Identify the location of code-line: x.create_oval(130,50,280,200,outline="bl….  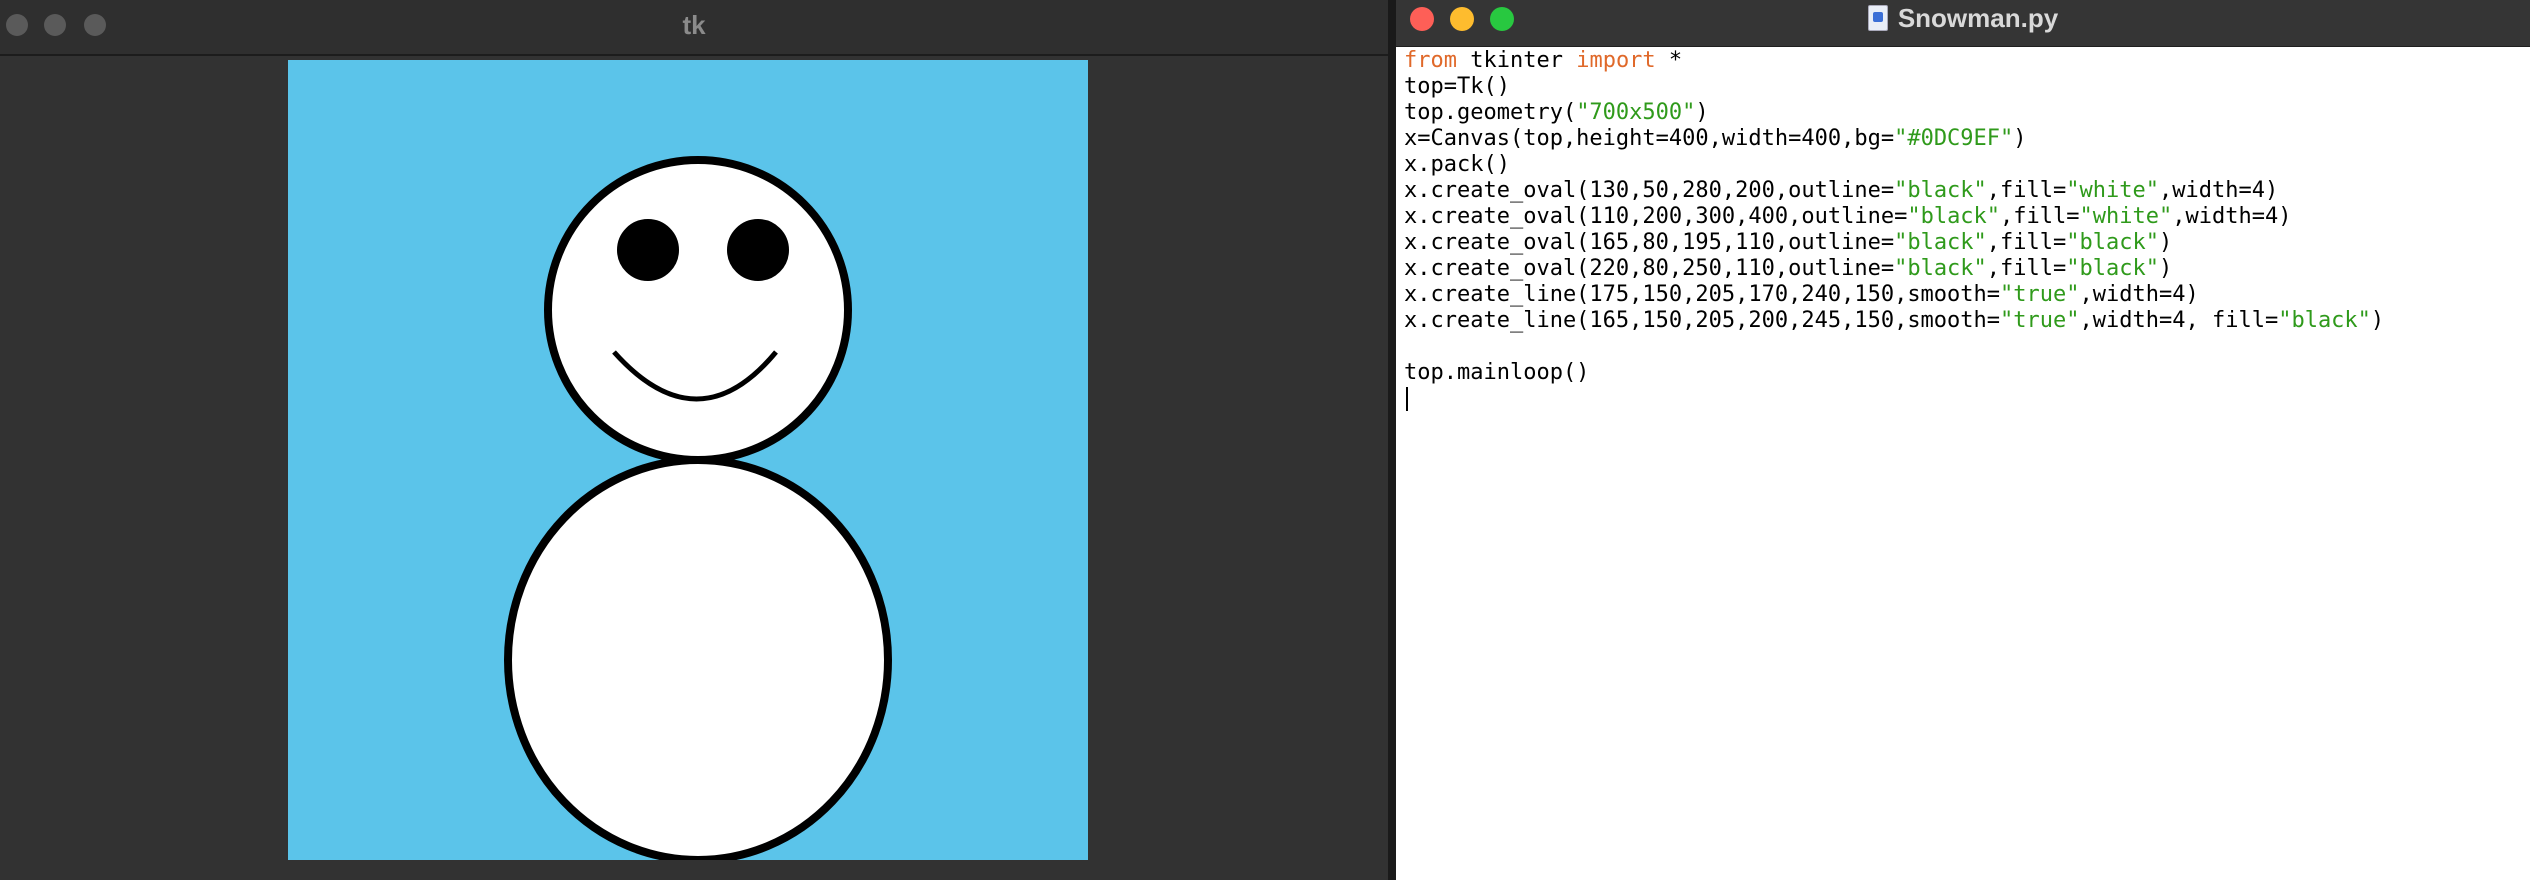
(1964, 191).